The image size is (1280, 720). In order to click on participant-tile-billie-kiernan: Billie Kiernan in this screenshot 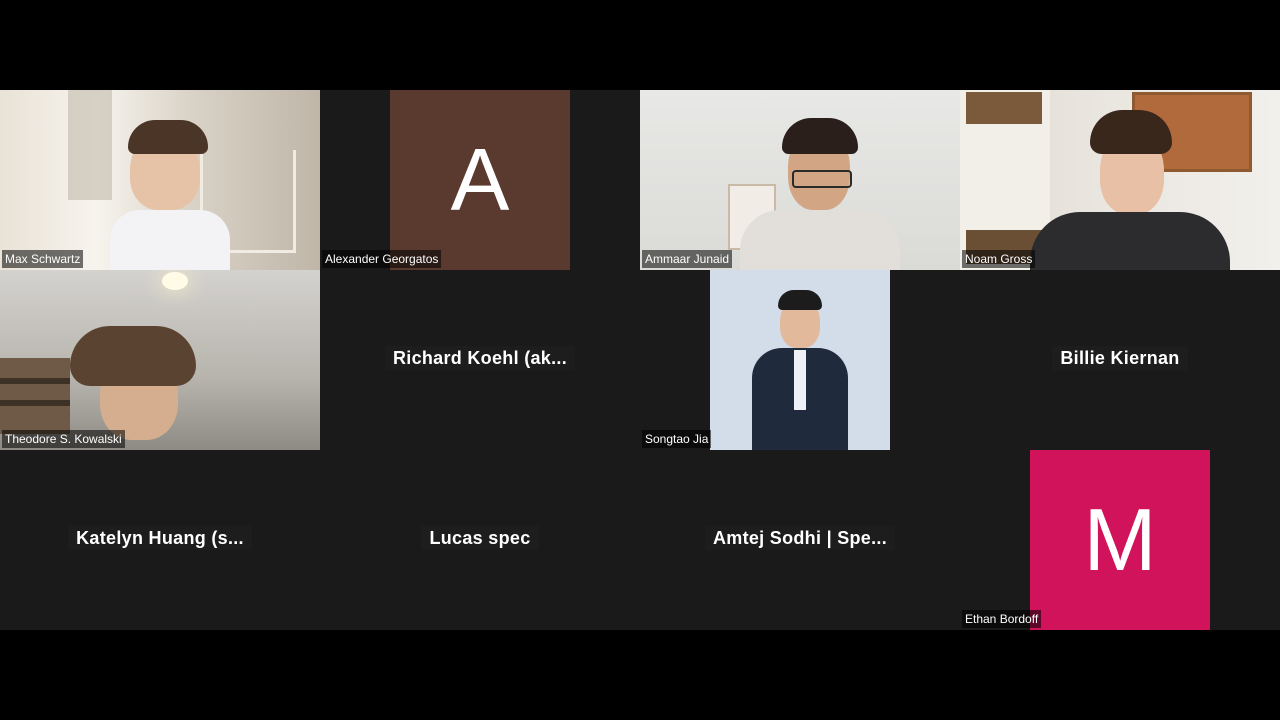, I will do `click(1120, 360)`.